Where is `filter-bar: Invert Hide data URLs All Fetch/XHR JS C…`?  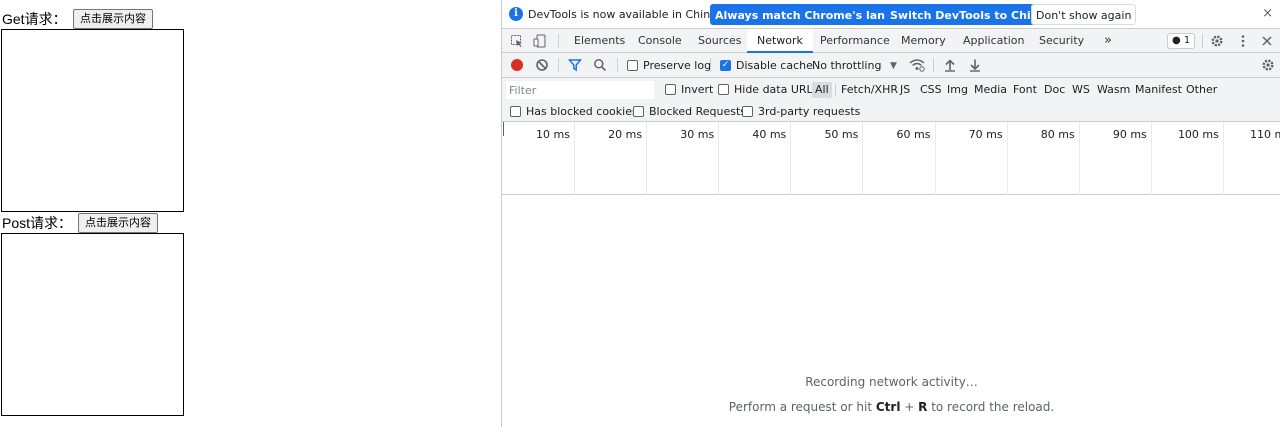
filter-bar: Invert Hide data URLs All Fetch/XHR JS C… is located at coordinates (891, 100).